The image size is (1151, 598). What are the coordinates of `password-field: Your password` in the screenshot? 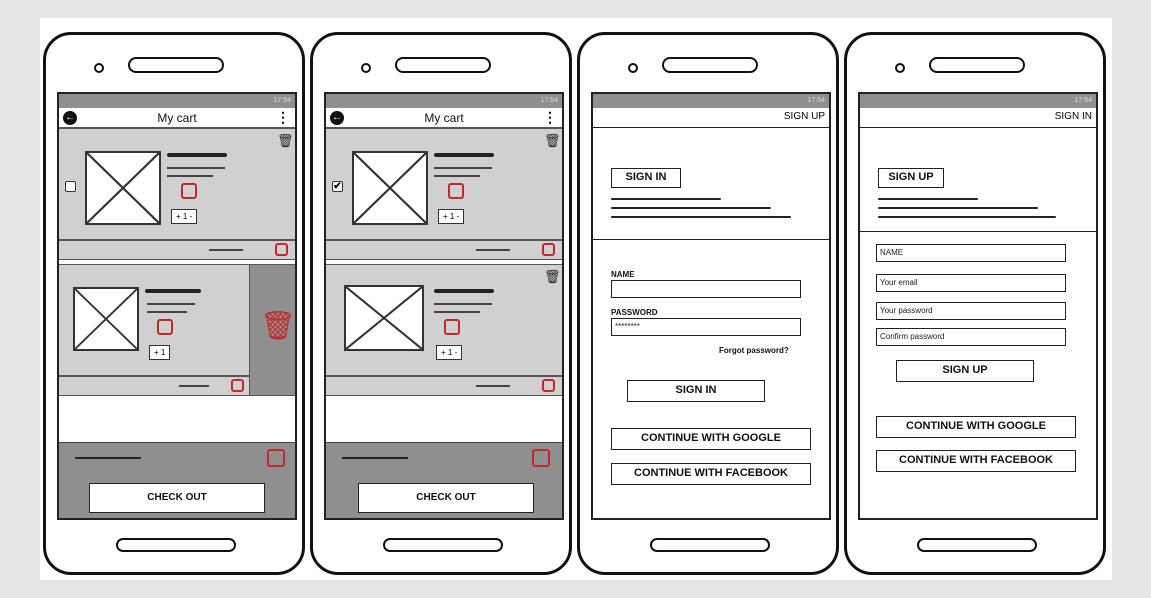 It's located at (971, 311).